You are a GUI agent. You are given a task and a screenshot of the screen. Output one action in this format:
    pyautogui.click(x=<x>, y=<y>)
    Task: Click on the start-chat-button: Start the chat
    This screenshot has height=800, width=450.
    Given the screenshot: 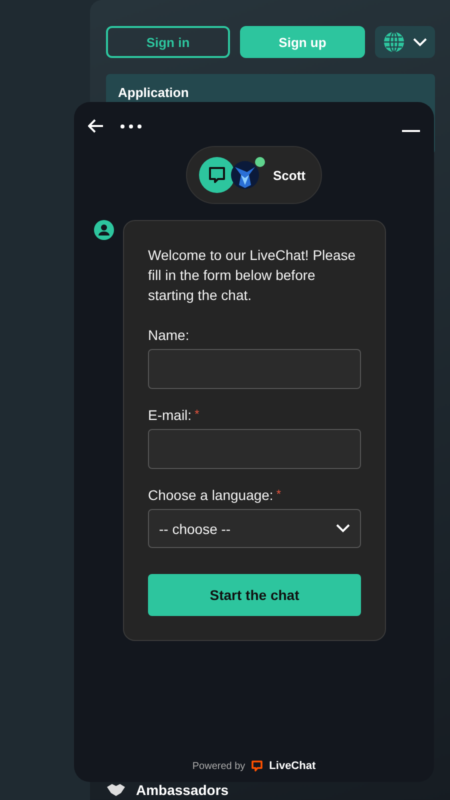 What is the action you would take?
    pyautogui.click(x=254, y=595)
    